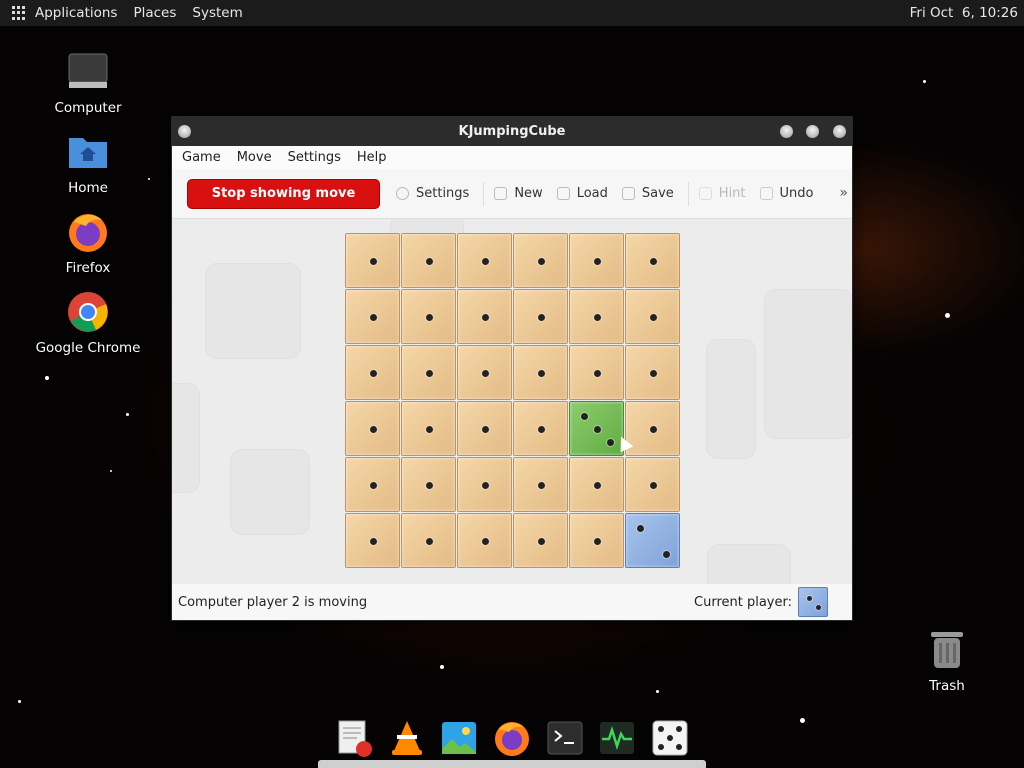 Image resolution: width=1024 pixels, height=768 pixels. I want to click on places-menu: Places, so click(154, 13).